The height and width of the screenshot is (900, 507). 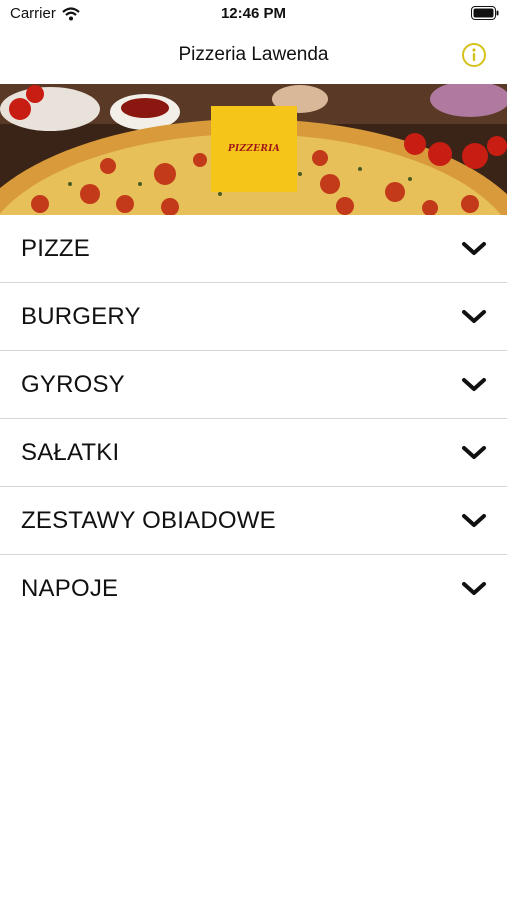 I want to click on category-label: BURGERY, so click(x=81, y=316).